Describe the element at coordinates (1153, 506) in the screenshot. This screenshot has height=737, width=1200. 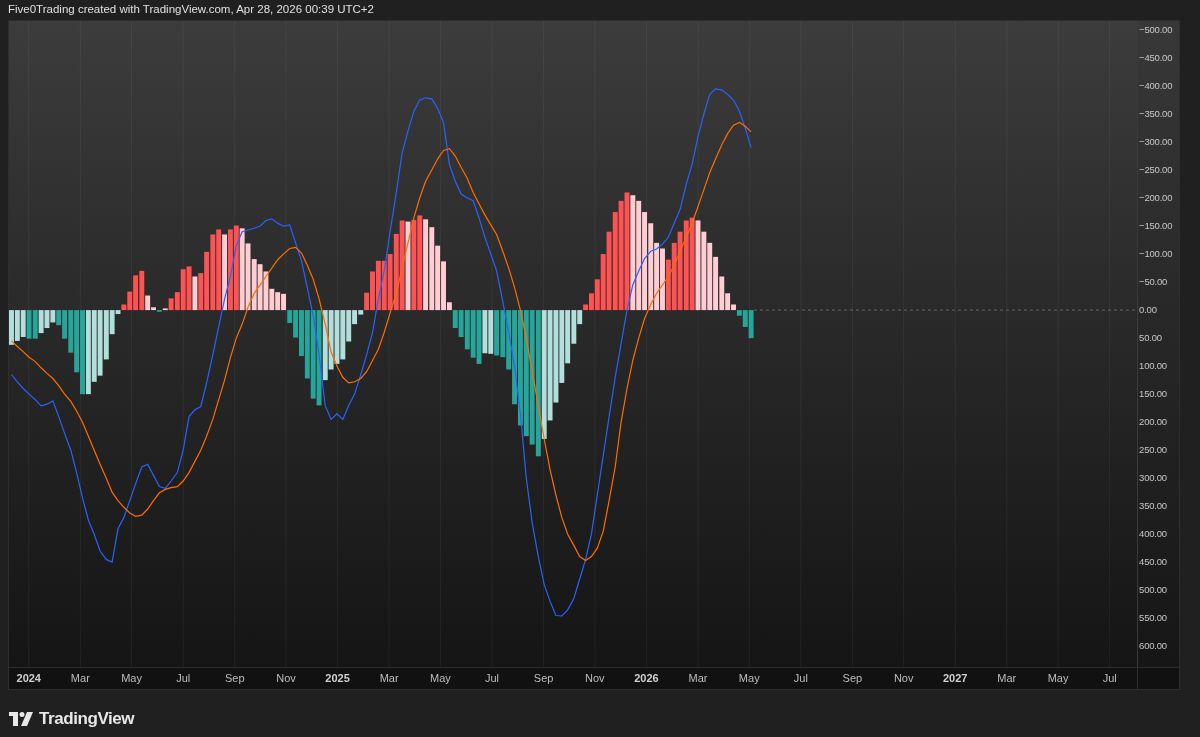
I see `price-scale-label: 350.00` at that location.